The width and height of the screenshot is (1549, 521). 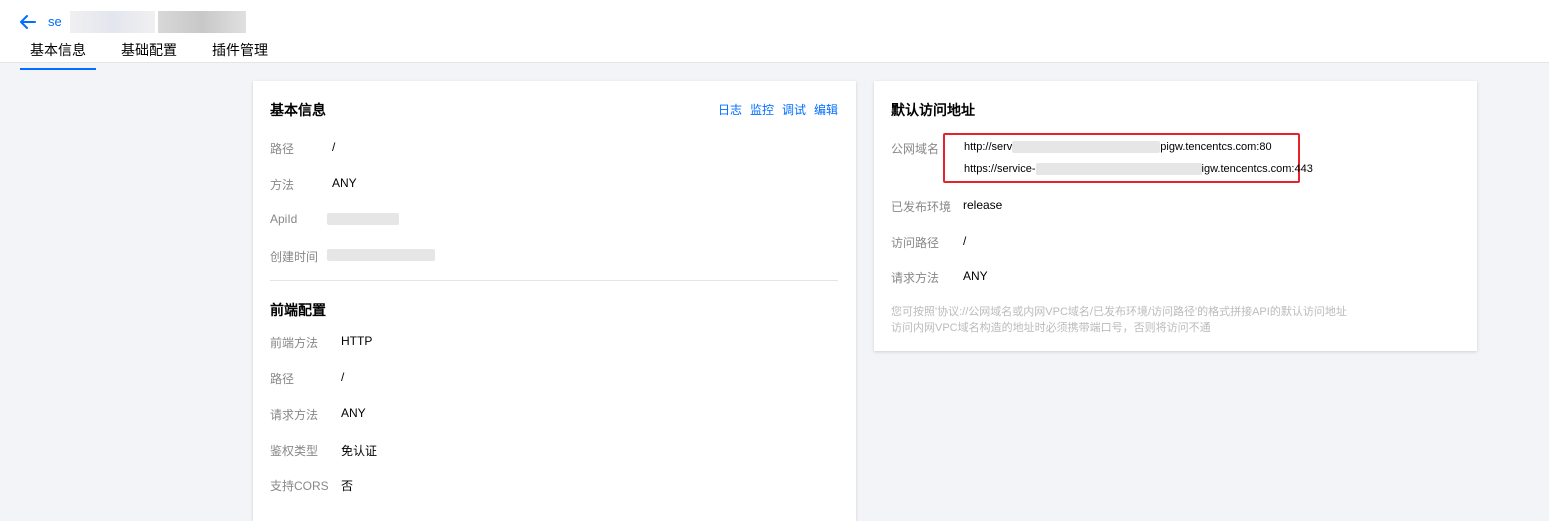 I want to click on field-value: release, so click(x=983, y=205).